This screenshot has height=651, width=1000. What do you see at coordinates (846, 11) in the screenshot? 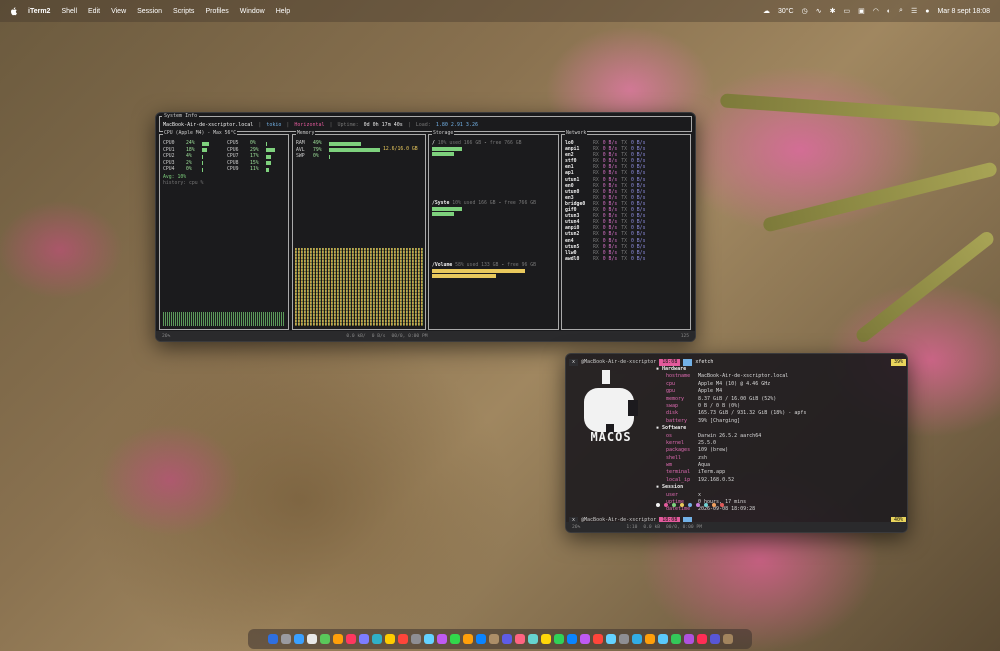
I see `battery-icon: ▭` at bounding box center [846, 11].